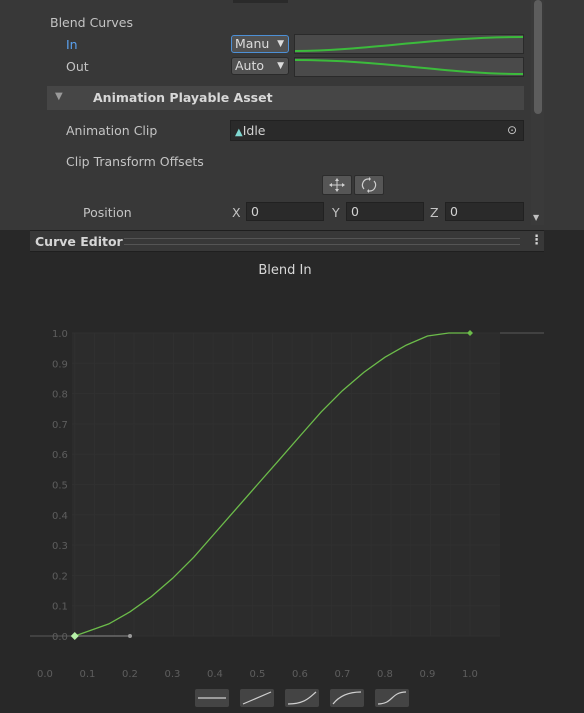 The image size is (584, 713). I want to click on rotate-icon, so click(369, 185).